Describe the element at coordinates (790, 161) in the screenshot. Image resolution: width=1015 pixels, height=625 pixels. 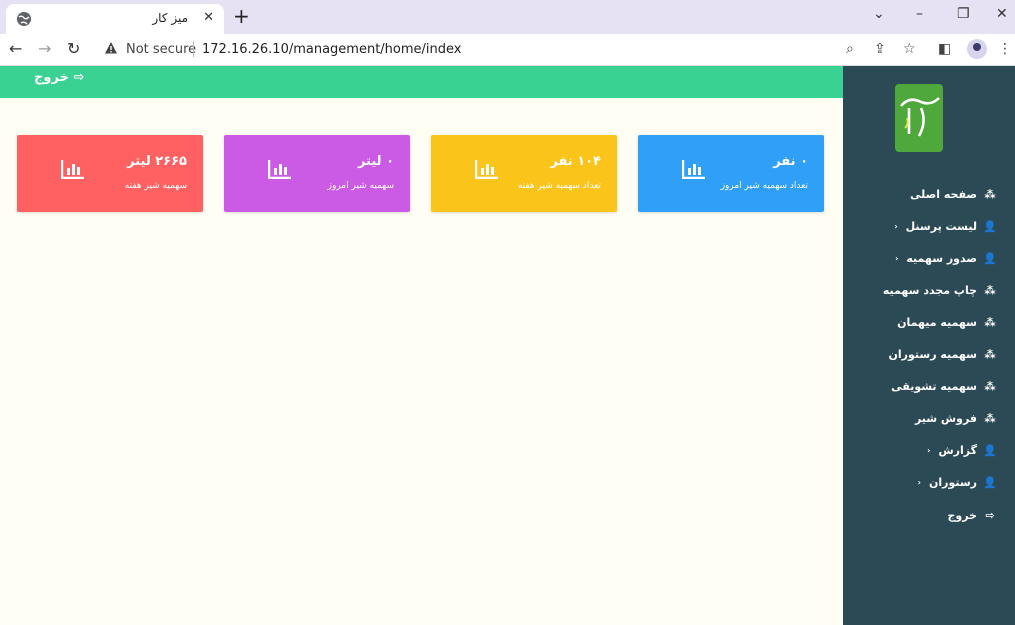
I see `stat-value: ۰ نفر` at that location.